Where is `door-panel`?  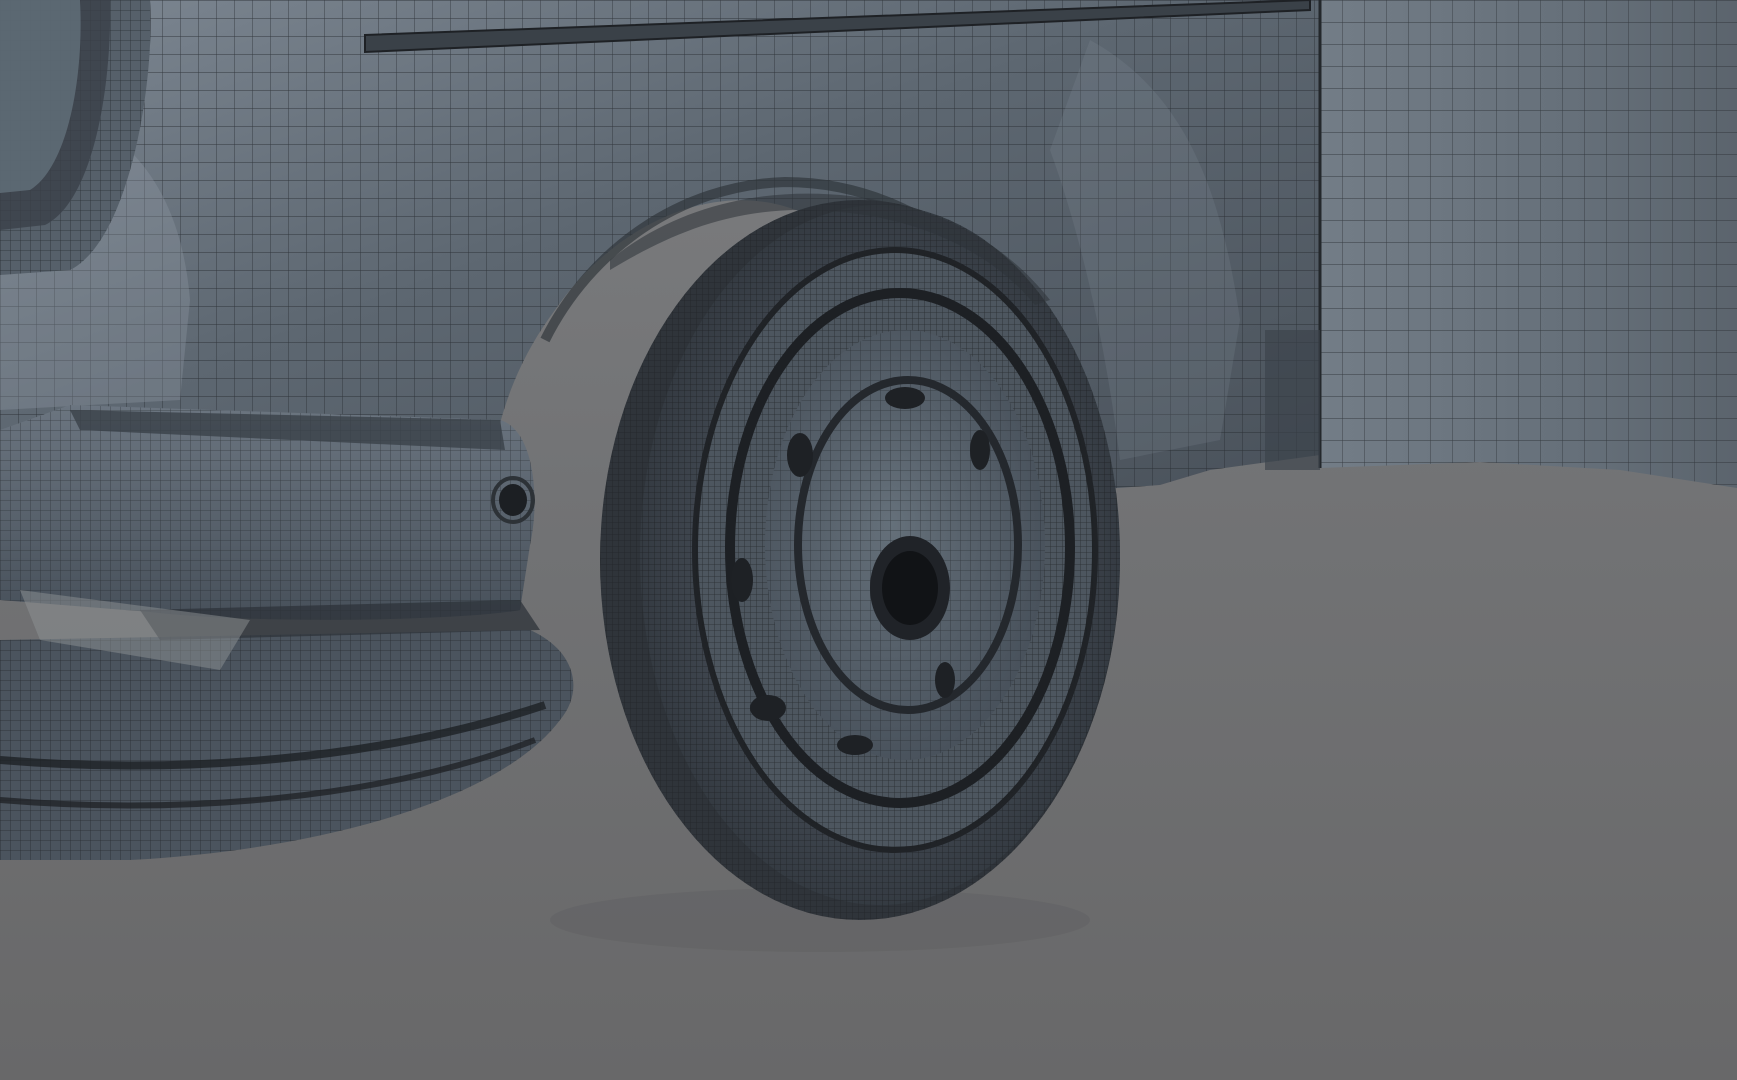 door-panel is located at coordinates (1501, 244).